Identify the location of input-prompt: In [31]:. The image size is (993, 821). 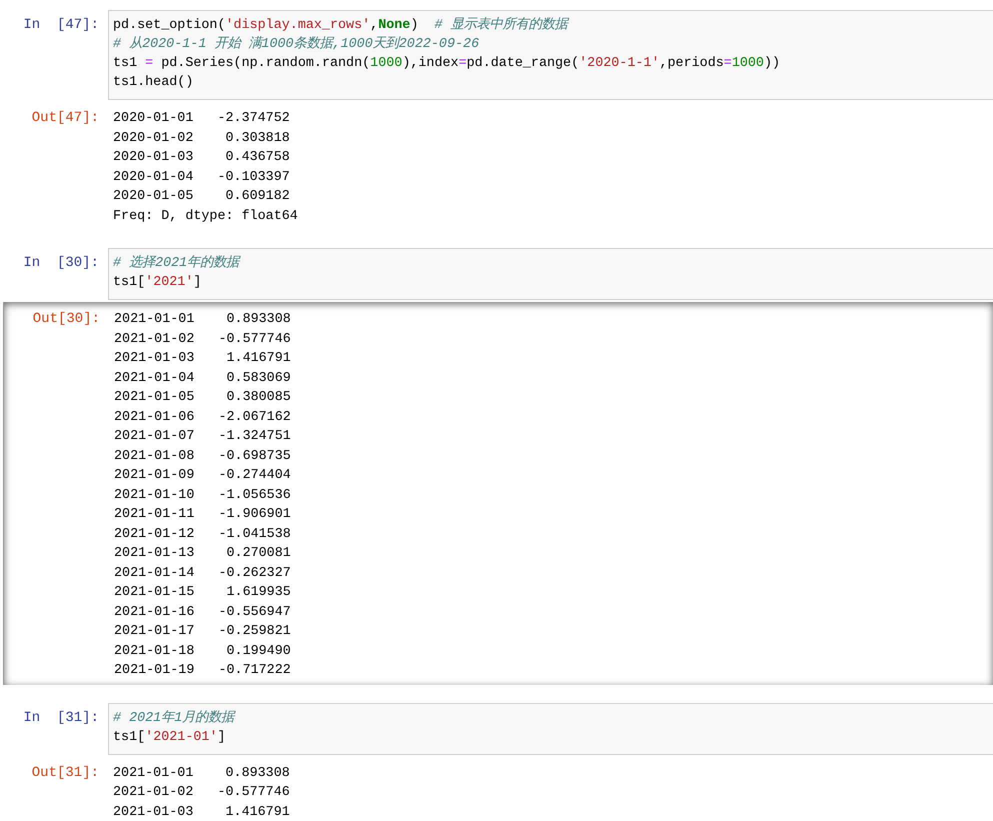
(61, 718).